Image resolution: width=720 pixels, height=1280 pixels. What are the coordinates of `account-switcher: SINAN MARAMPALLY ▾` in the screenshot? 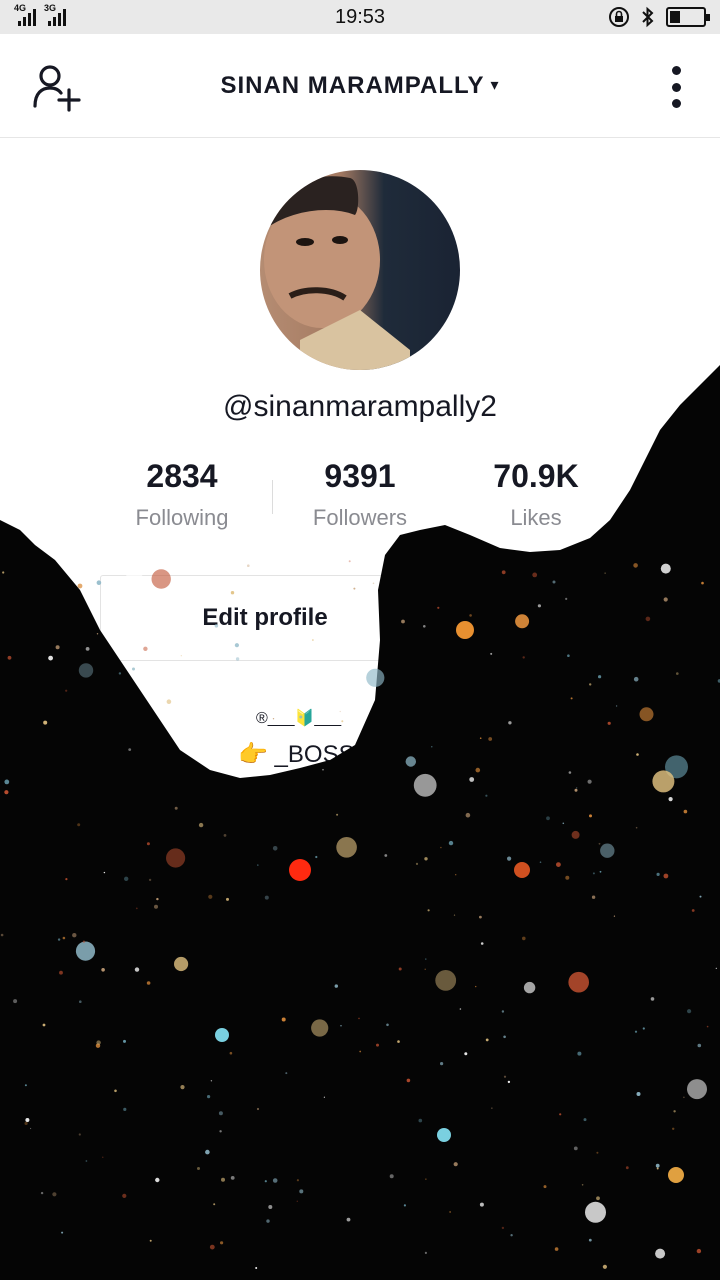 It's located at (360, 86).